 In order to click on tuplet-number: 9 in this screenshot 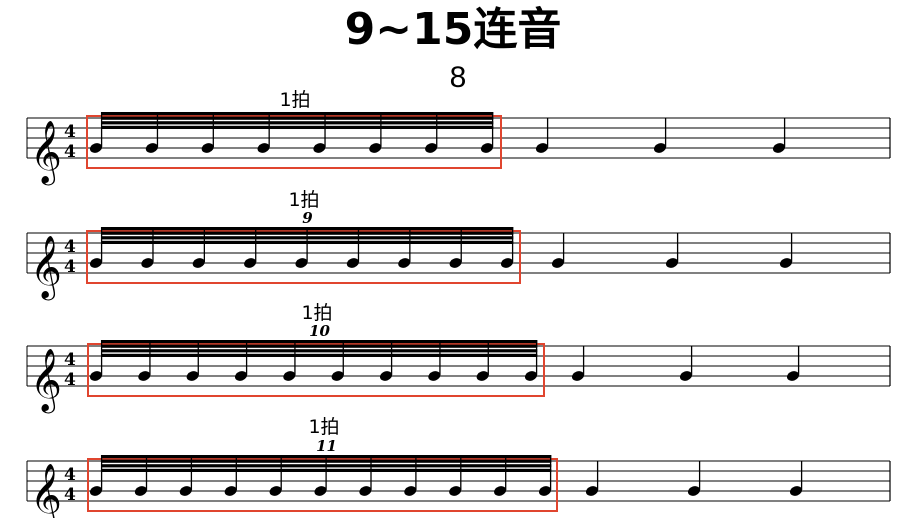, I will do `click(307, 218)`.